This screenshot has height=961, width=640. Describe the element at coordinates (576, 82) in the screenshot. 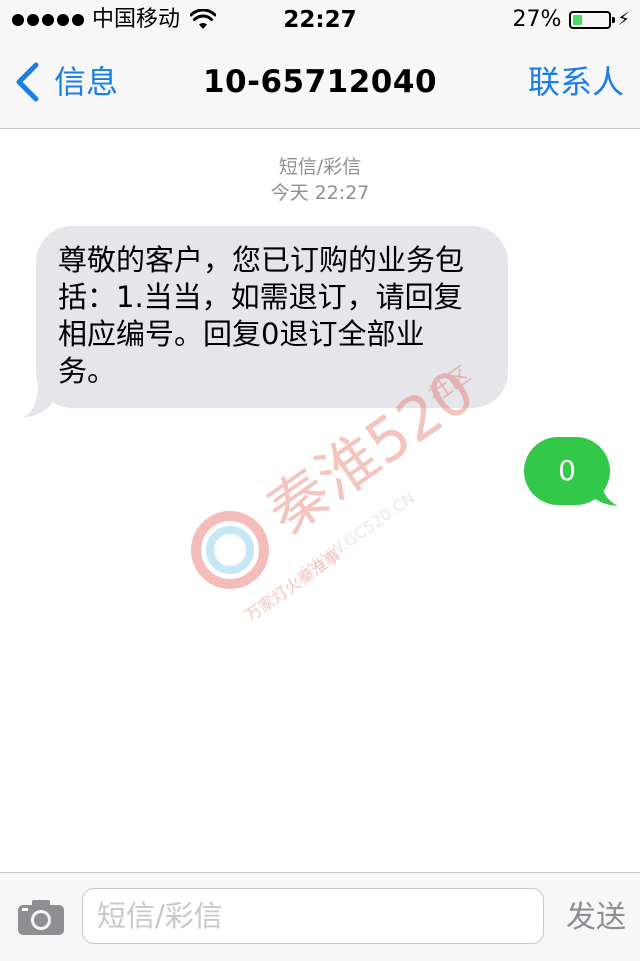

I see `contact-button: 联系人` at that location.